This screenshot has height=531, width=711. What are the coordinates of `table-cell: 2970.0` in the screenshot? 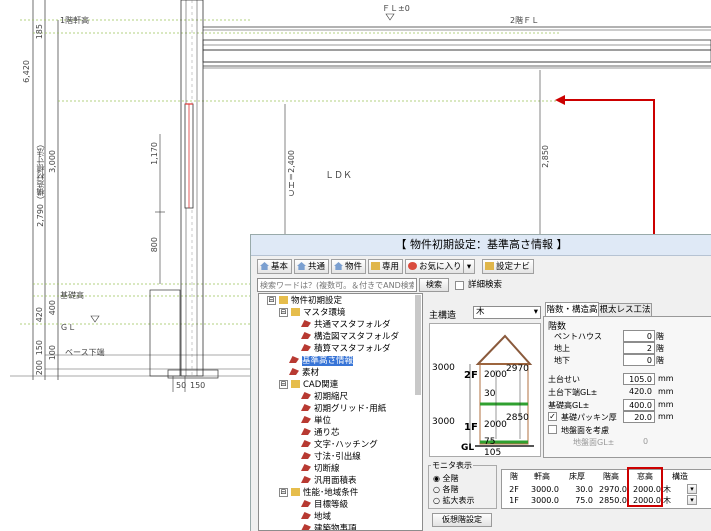 It's located at (611, 490).